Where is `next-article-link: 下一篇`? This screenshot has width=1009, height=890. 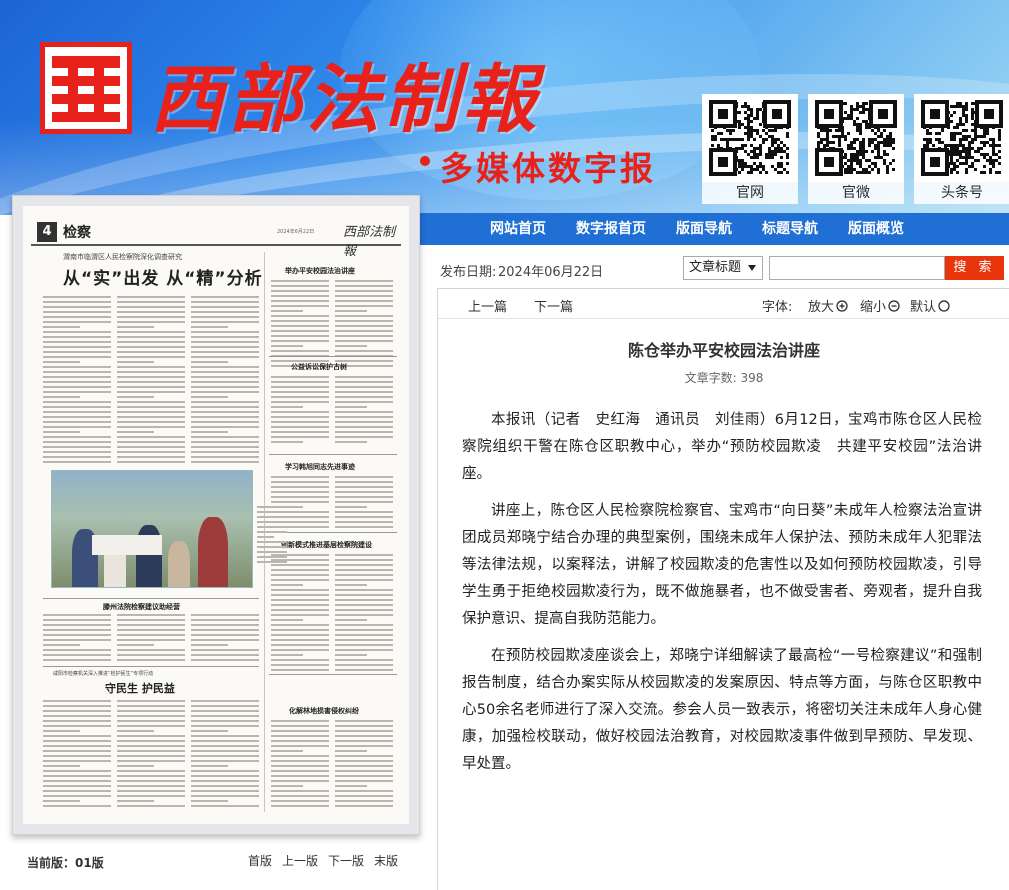 next-article-link: 下一篇 is located at coordinates (553, 305).